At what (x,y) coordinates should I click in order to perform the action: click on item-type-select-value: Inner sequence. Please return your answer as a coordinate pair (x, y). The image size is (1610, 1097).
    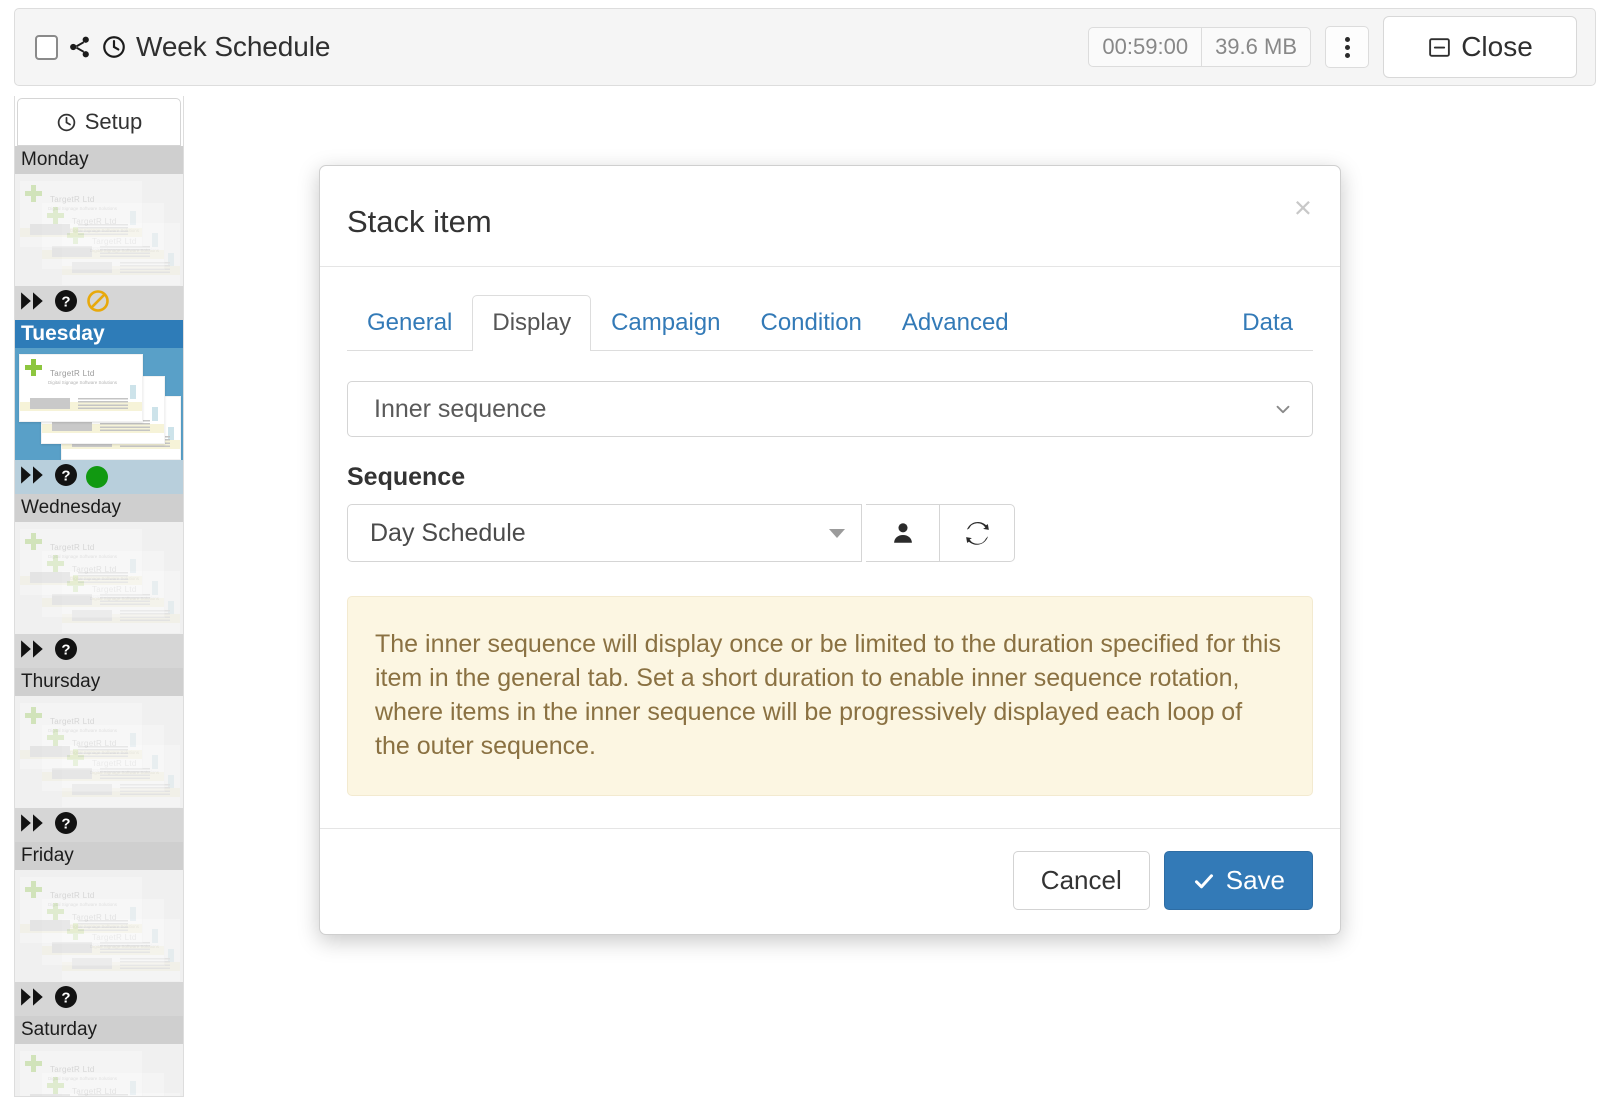
    Looking at the image, I should click on (460, 408).